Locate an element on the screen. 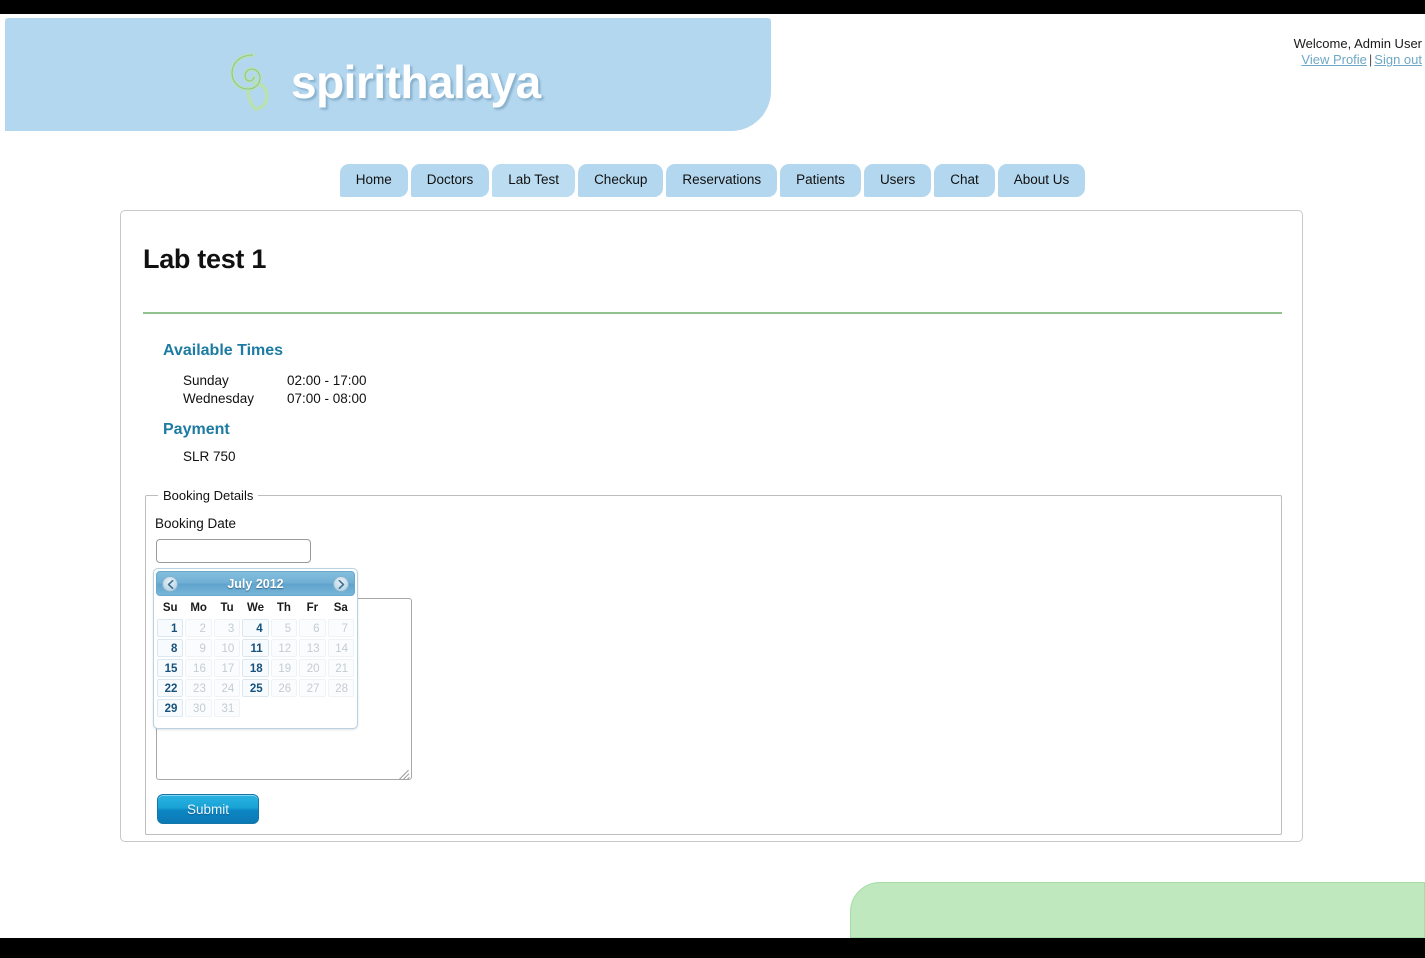 The height and width of the screenshot is (958, 1425). datepicker-day-cell: 9 is located at coordinates (198, 648).